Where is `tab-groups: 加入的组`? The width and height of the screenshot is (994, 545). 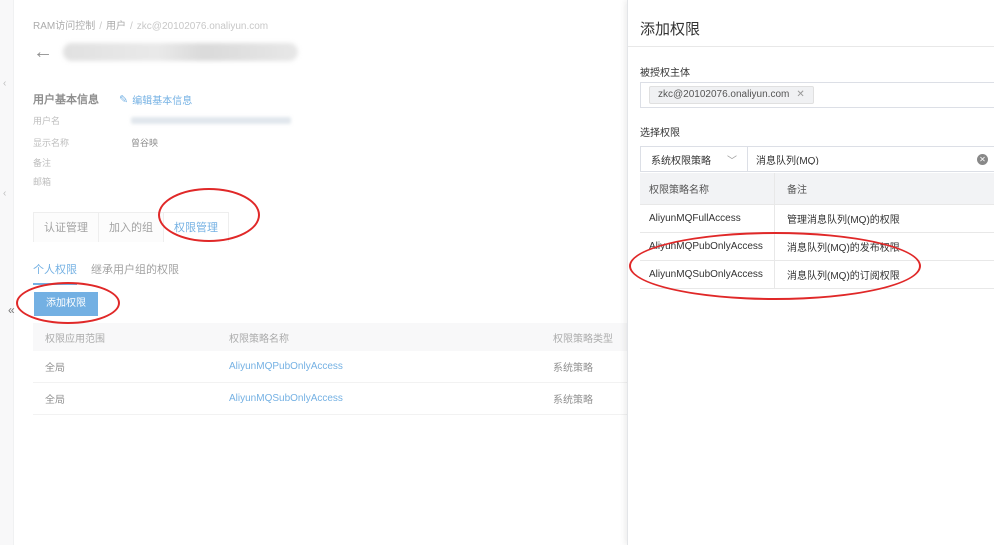
tab-groups: 加入的组 is located at coordinates (131, 227).